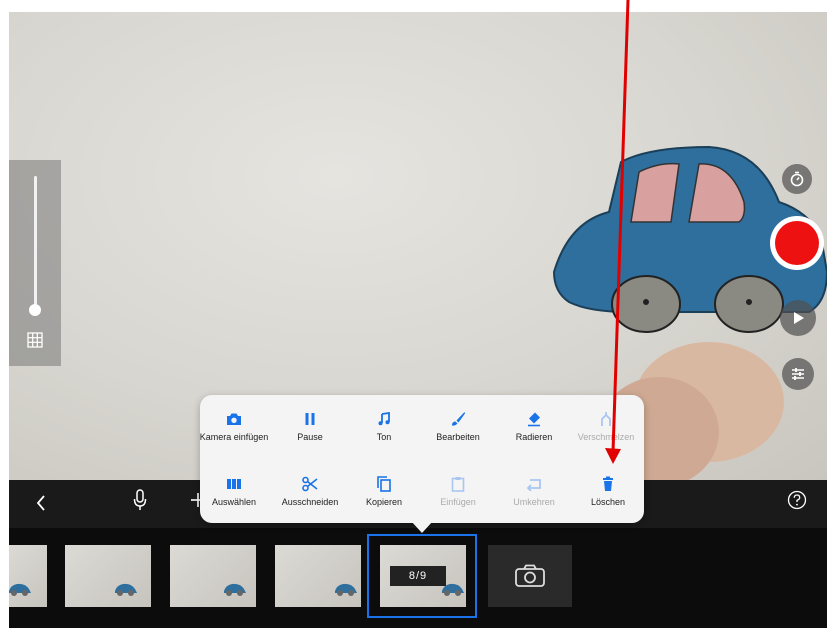  I want to click on zoom-slider-thumb, so click(35, 310).